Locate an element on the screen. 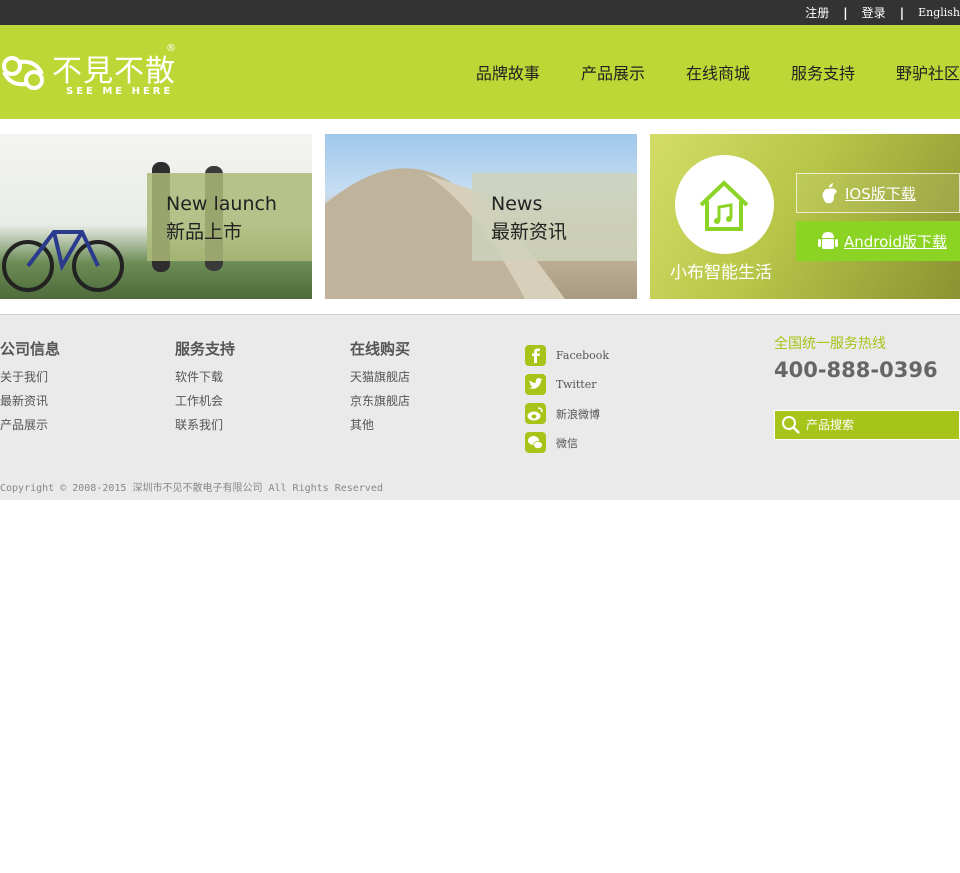 This screenshot has height=873, width=960. footer-column-title: 服务支持 is located at coordinates (205, 349).